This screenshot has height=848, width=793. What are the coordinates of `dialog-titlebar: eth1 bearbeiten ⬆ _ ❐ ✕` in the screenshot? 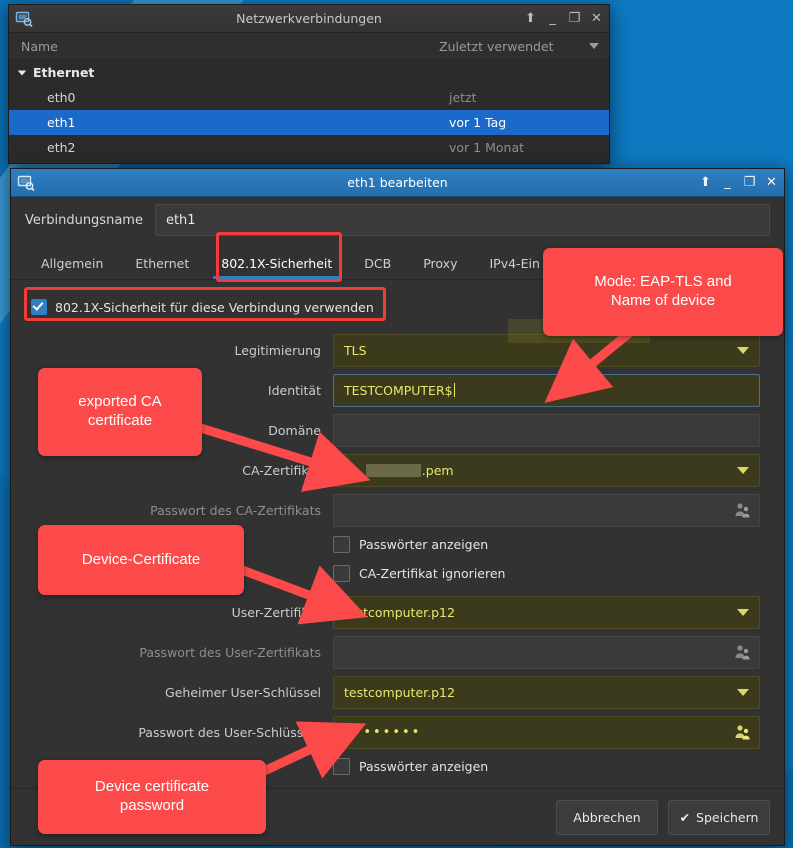 It's located at (397, 183).